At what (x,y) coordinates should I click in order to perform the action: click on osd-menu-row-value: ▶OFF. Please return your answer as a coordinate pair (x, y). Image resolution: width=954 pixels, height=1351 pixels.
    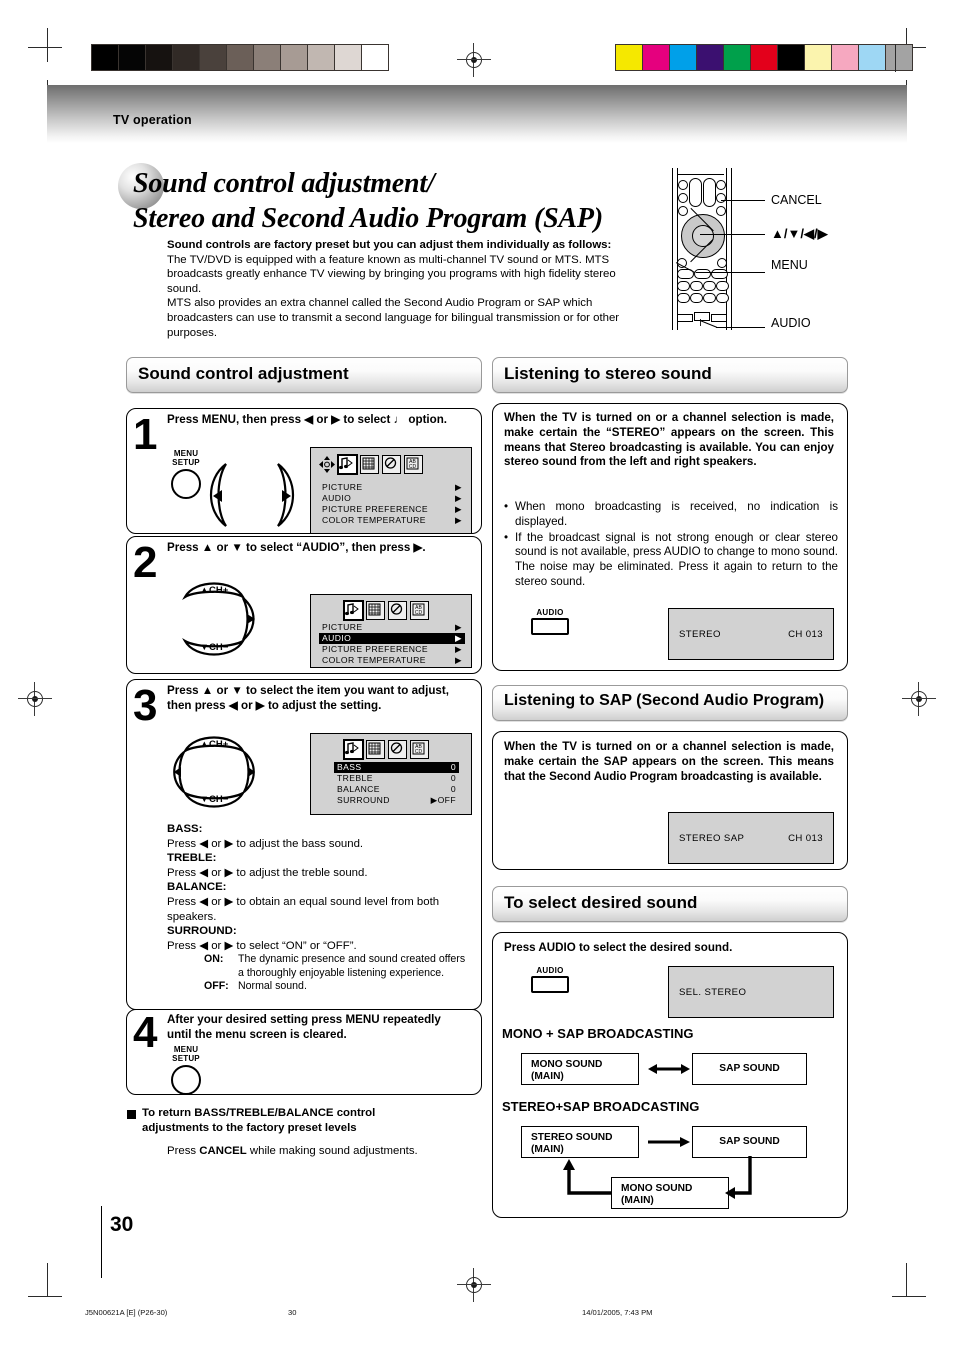
    Looking at the image, I should click on (443, 800).